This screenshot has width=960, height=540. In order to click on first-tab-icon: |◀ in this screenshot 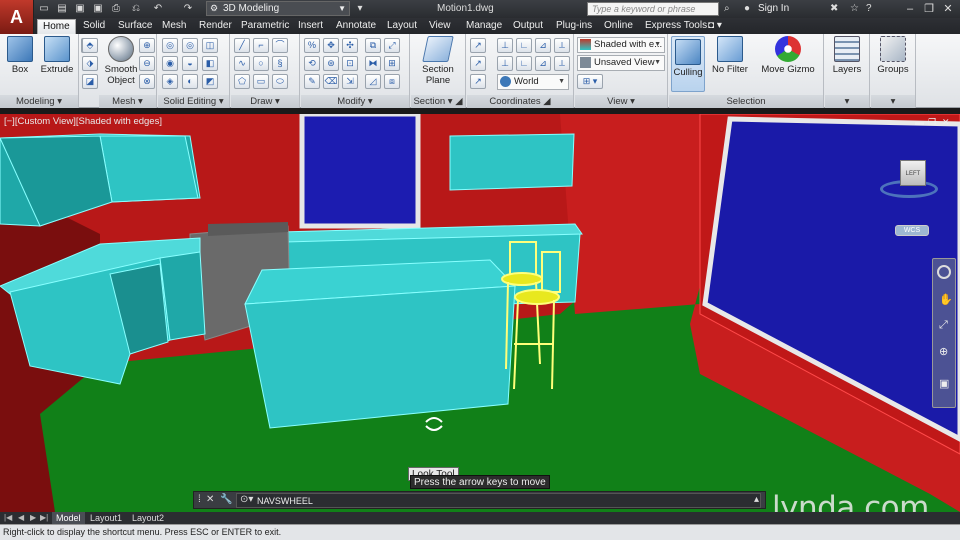, I will do `click(8, 518)`.